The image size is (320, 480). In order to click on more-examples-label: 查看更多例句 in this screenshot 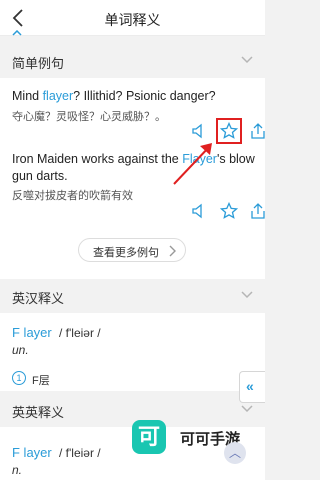, I will do `click(126, 253)`.